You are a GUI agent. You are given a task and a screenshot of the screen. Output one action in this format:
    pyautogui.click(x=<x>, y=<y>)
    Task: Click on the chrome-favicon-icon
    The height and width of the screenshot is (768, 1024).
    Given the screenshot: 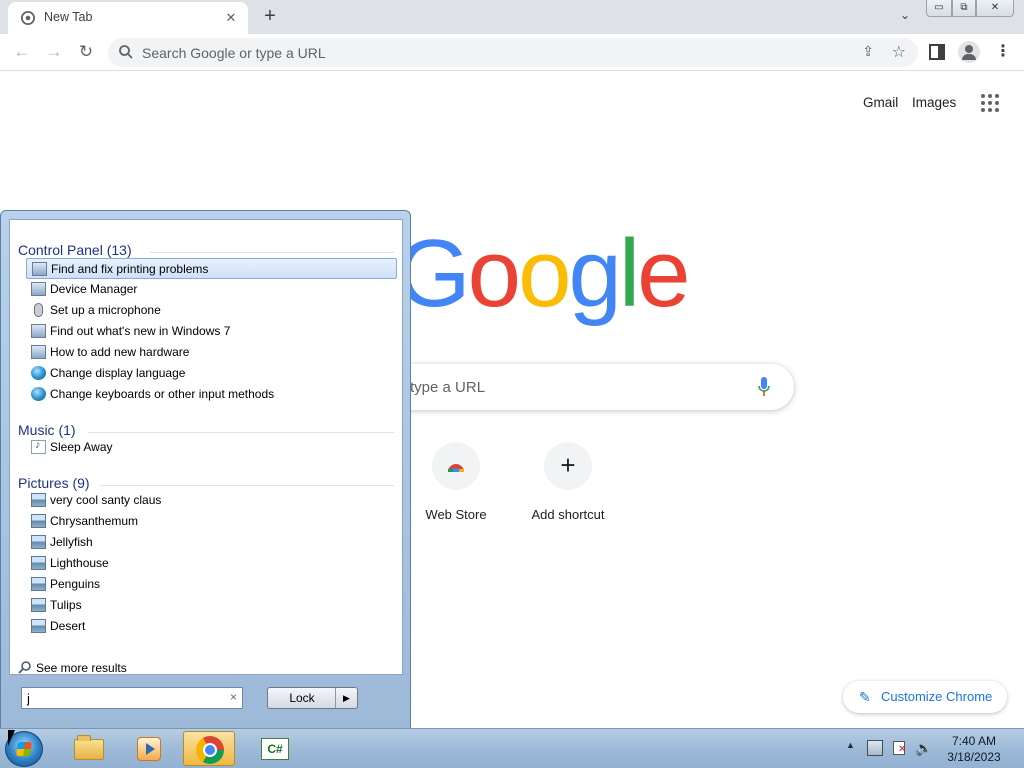 What is the action you would take?
    pyautogui.click(x=28, y=18)
    